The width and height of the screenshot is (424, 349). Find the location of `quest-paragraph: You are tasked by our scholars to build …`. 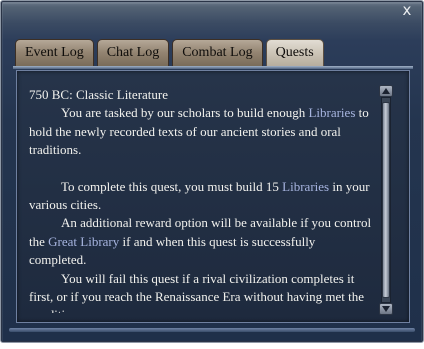

quest-paragraph: You are tasked by our scholars to build … is located at coordinates (201, 131).